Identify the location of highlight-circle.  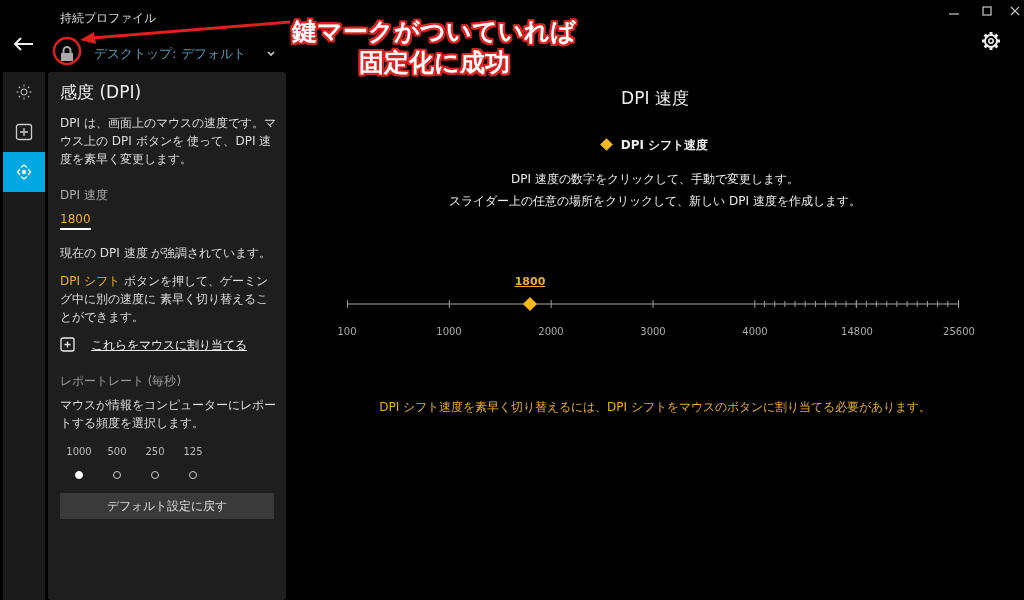
(67, 51).